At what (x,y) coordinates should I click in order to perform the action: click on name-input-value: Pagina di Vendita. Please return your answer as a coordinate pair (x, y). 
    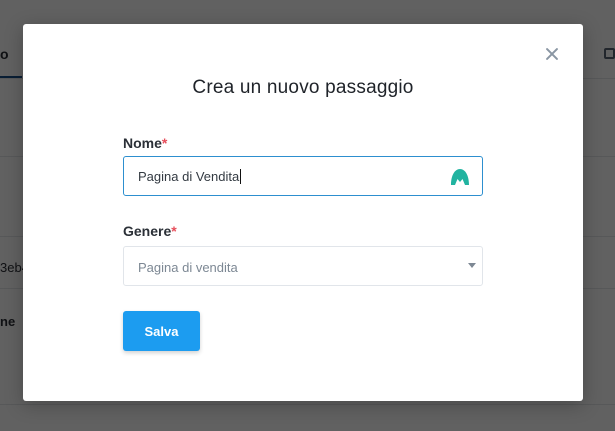
    Looking at the image, I should click on (190, 176).